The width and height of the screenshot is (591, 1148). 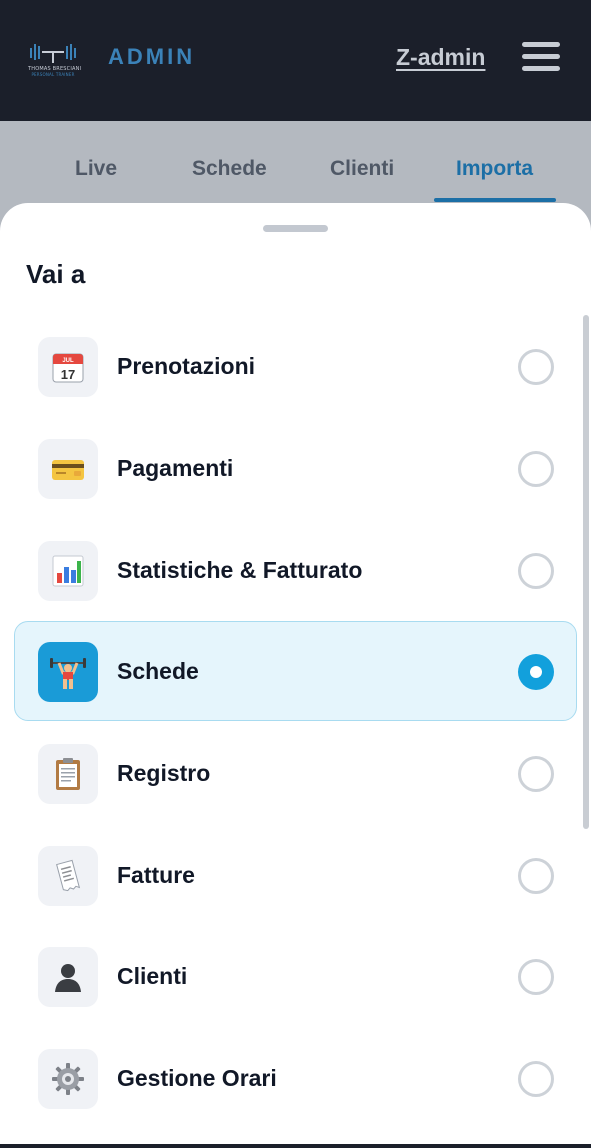 What do you see at coordinates (186, 366) in the screenshot?
I see `menu-item-label: Prenotazioni` at bounding box center [186, 366].